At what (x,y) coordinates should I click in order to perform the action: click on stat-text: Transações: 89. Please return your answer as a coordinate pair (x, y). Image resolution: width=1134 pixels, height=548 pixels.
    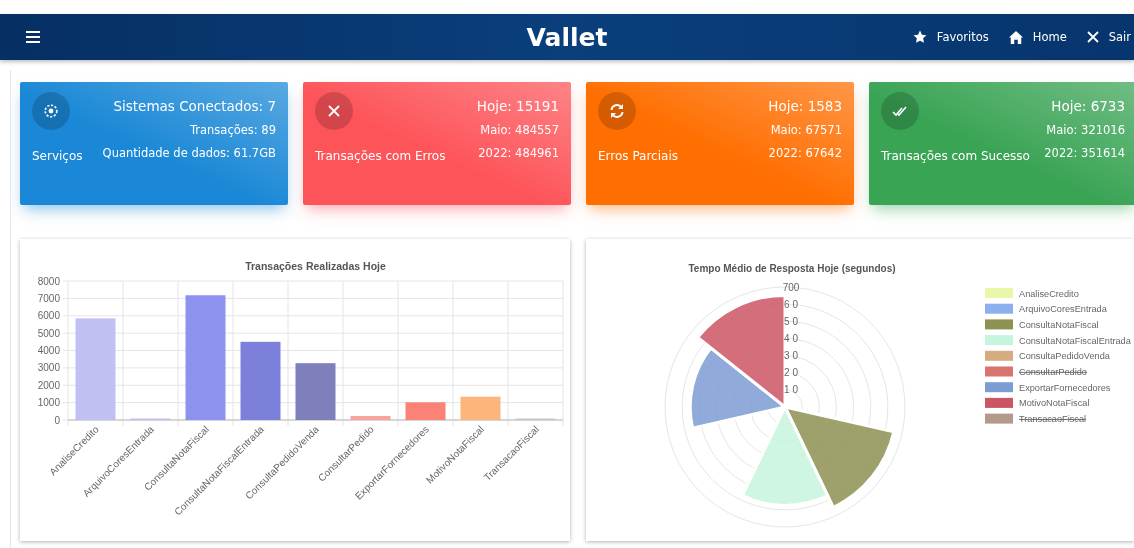
    Looking at the image, I should click on (232, 130).